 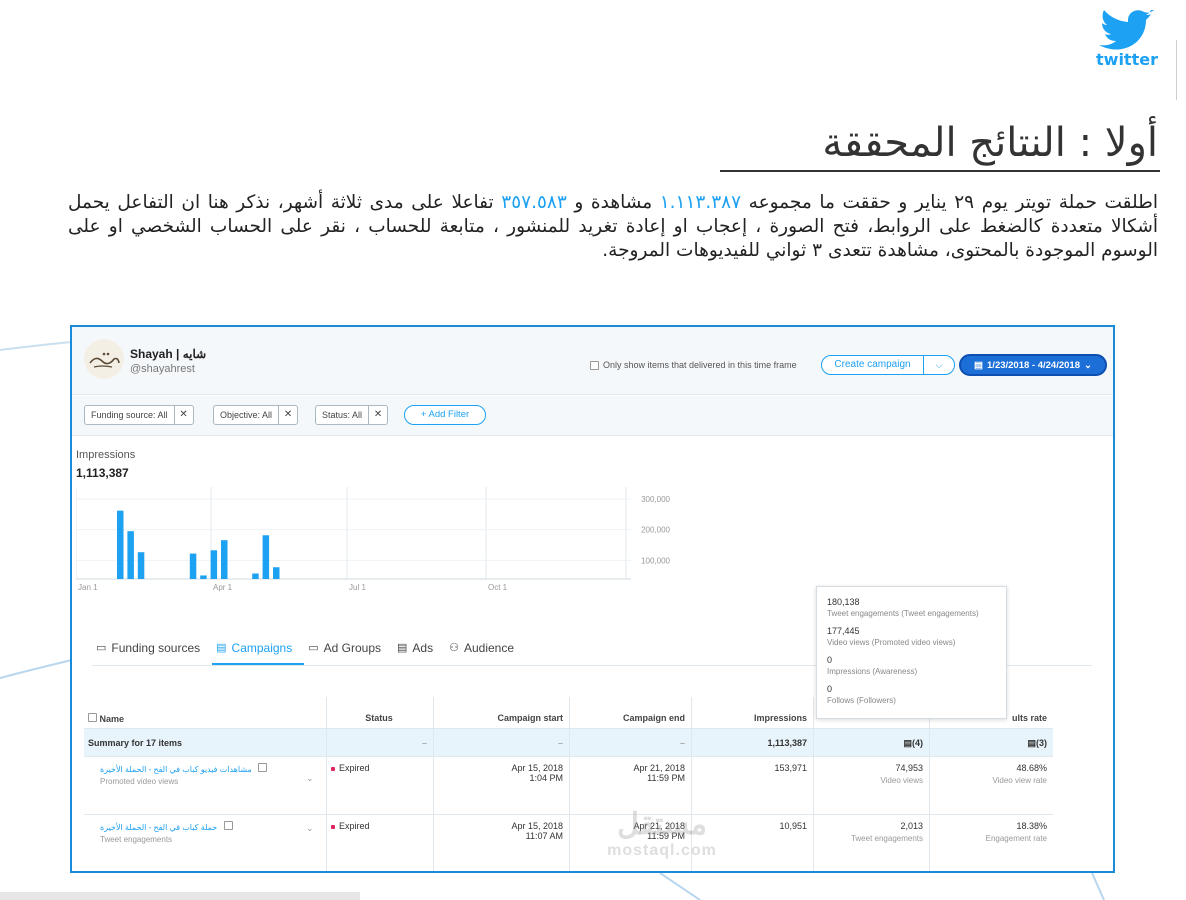 I want to click on rate-cell: 48.68% Video view rate, so click(x=991, y=785).